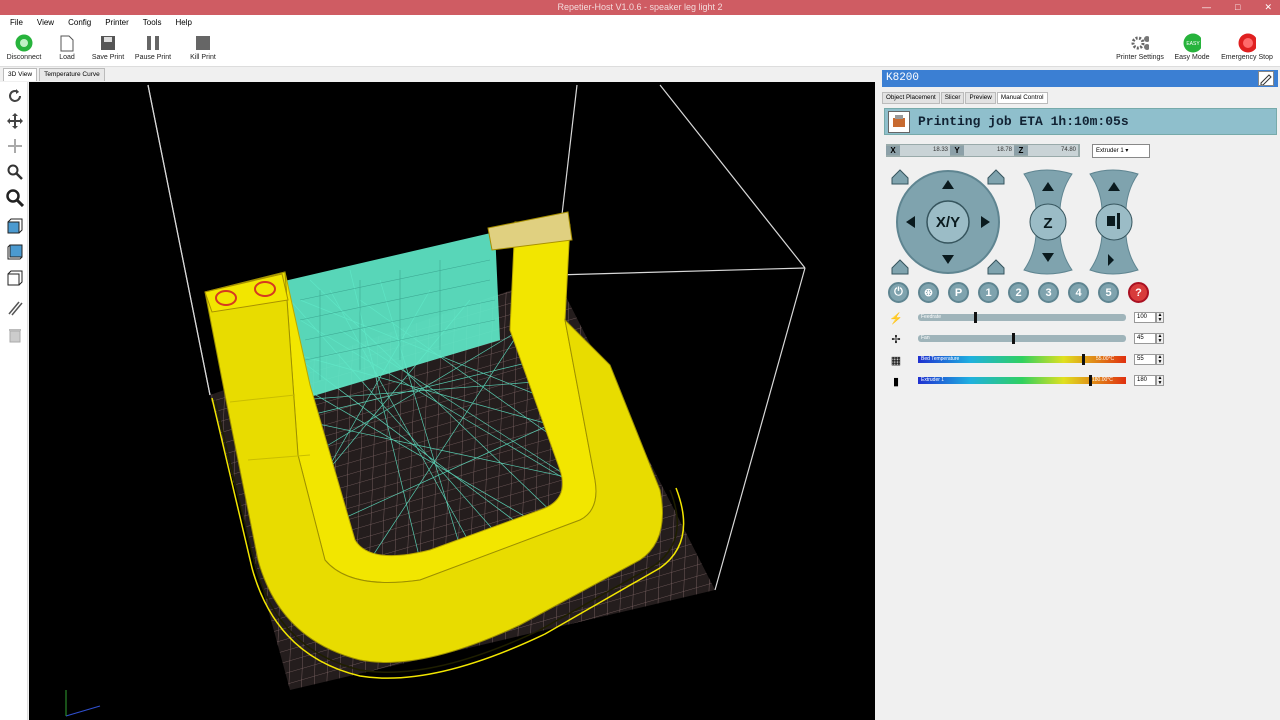 The image size is (1280, 720). What do you see at coordinates (1105, 359) in the screenshot?
I see `bed-temperature-reading: 55.00°C` at bounding box center [1105, 359].